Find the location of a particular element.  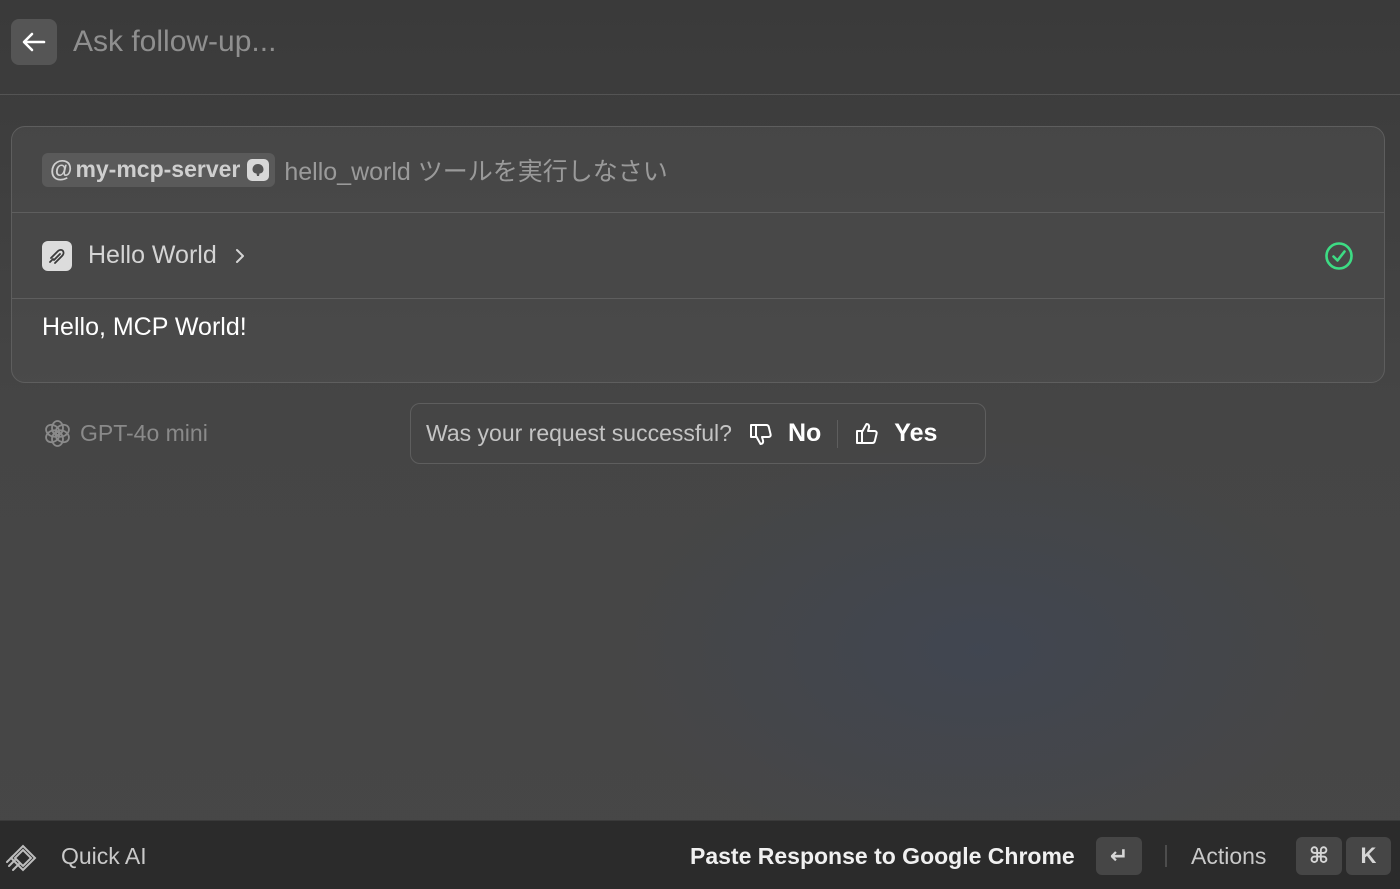

feedback-question: Was your request successful? is located at coordinates (579, 433).